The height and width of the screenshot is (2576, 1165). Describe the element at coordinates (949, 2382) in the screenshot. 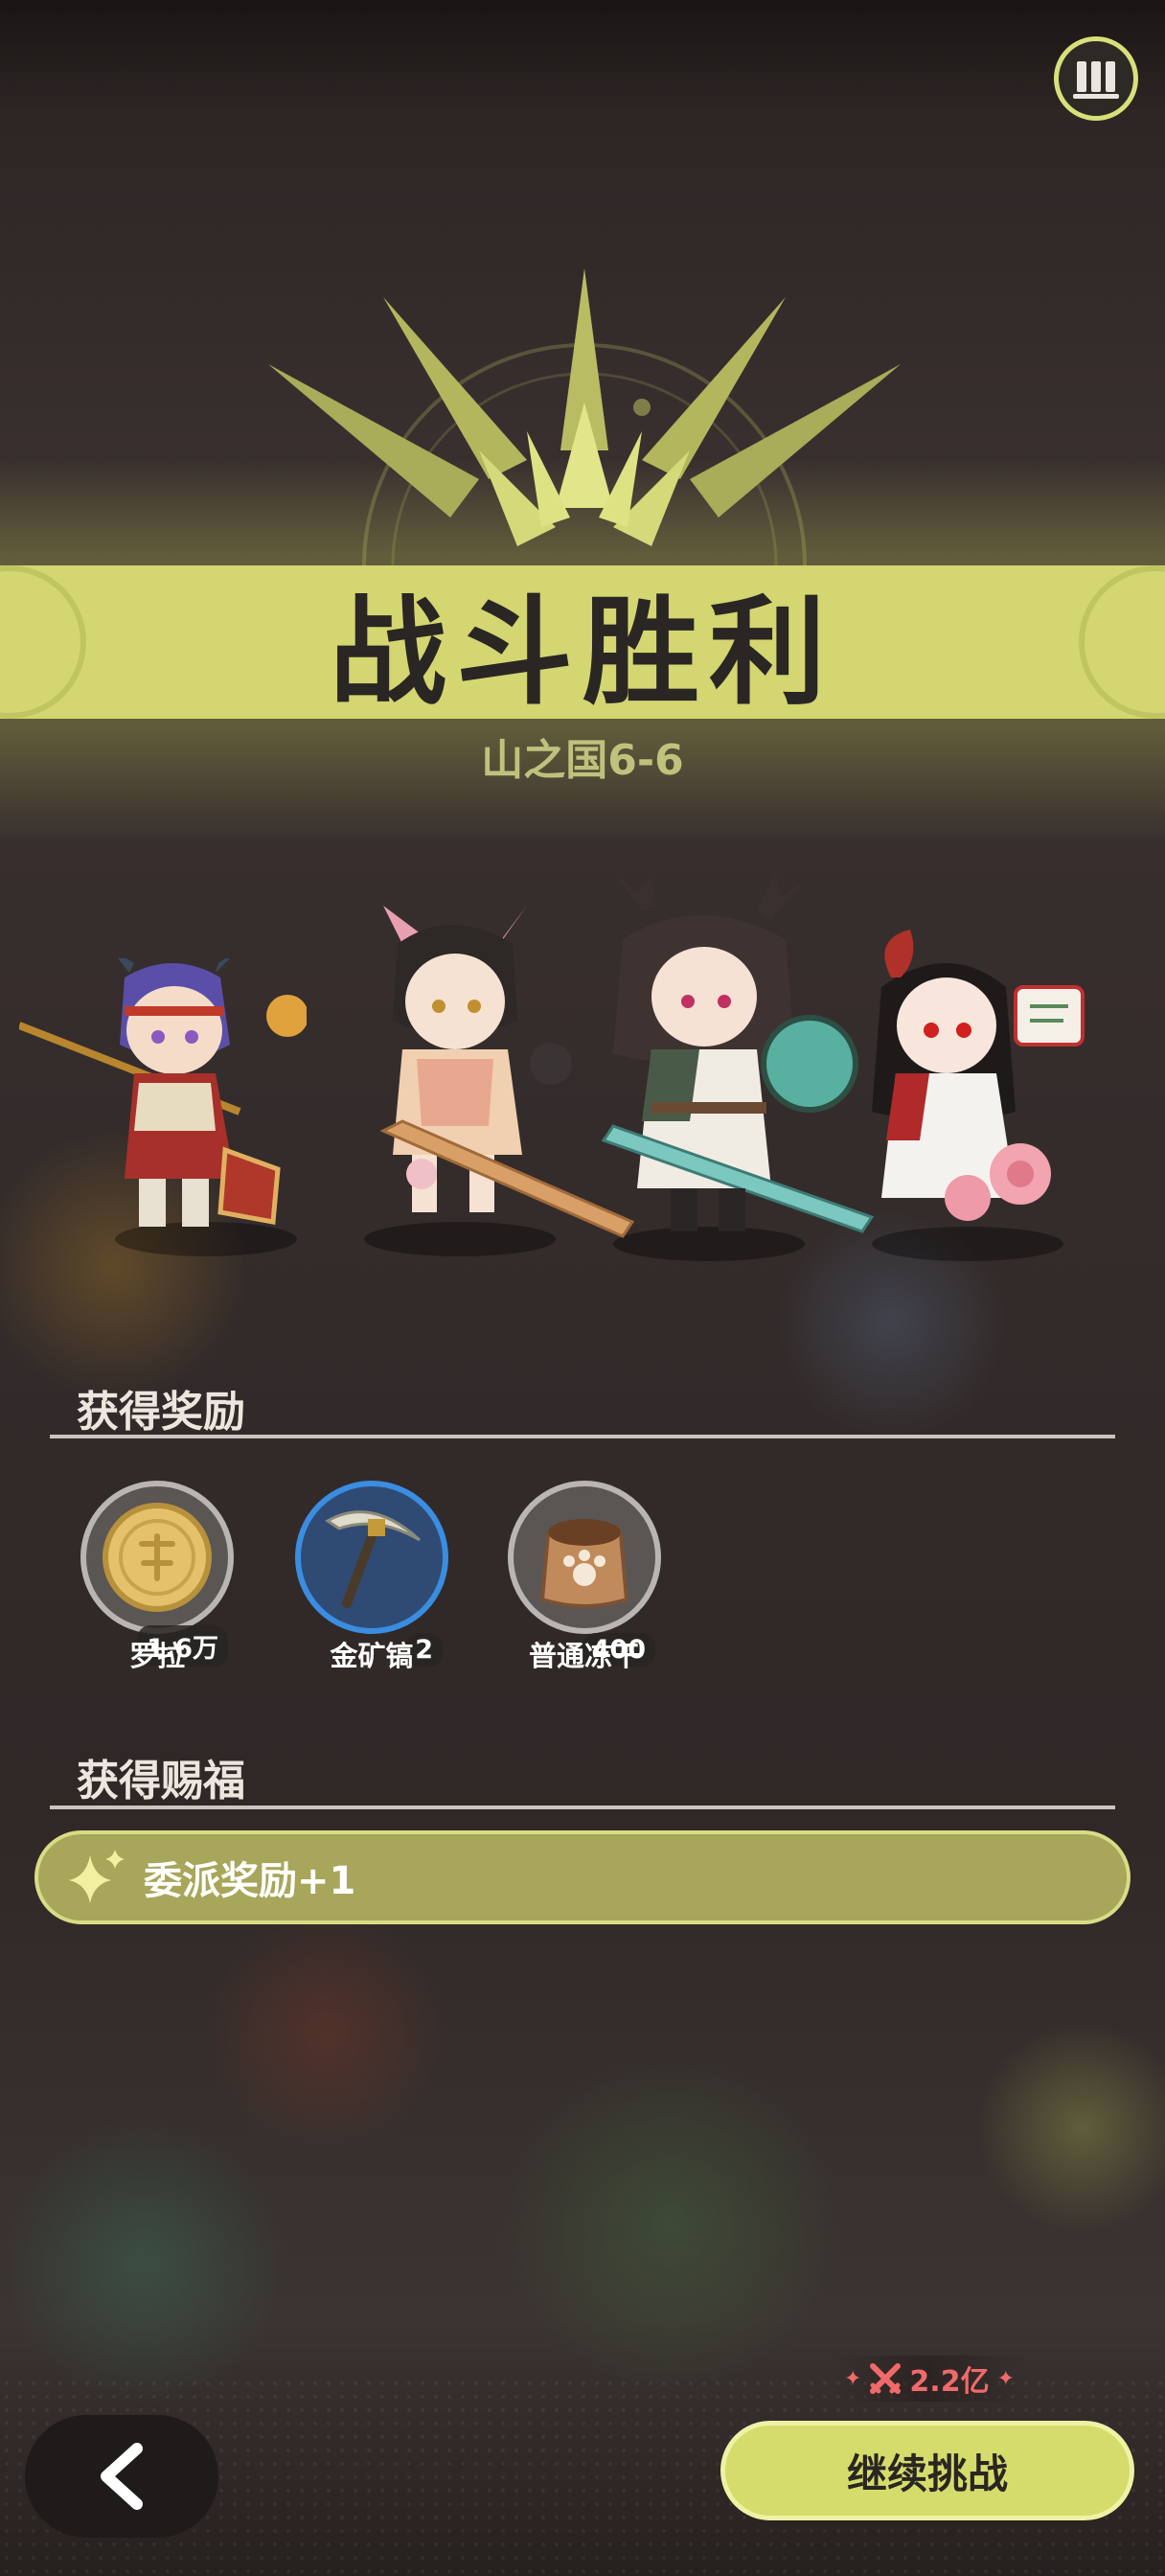

I see `power-value: 2.2亿` at that location.